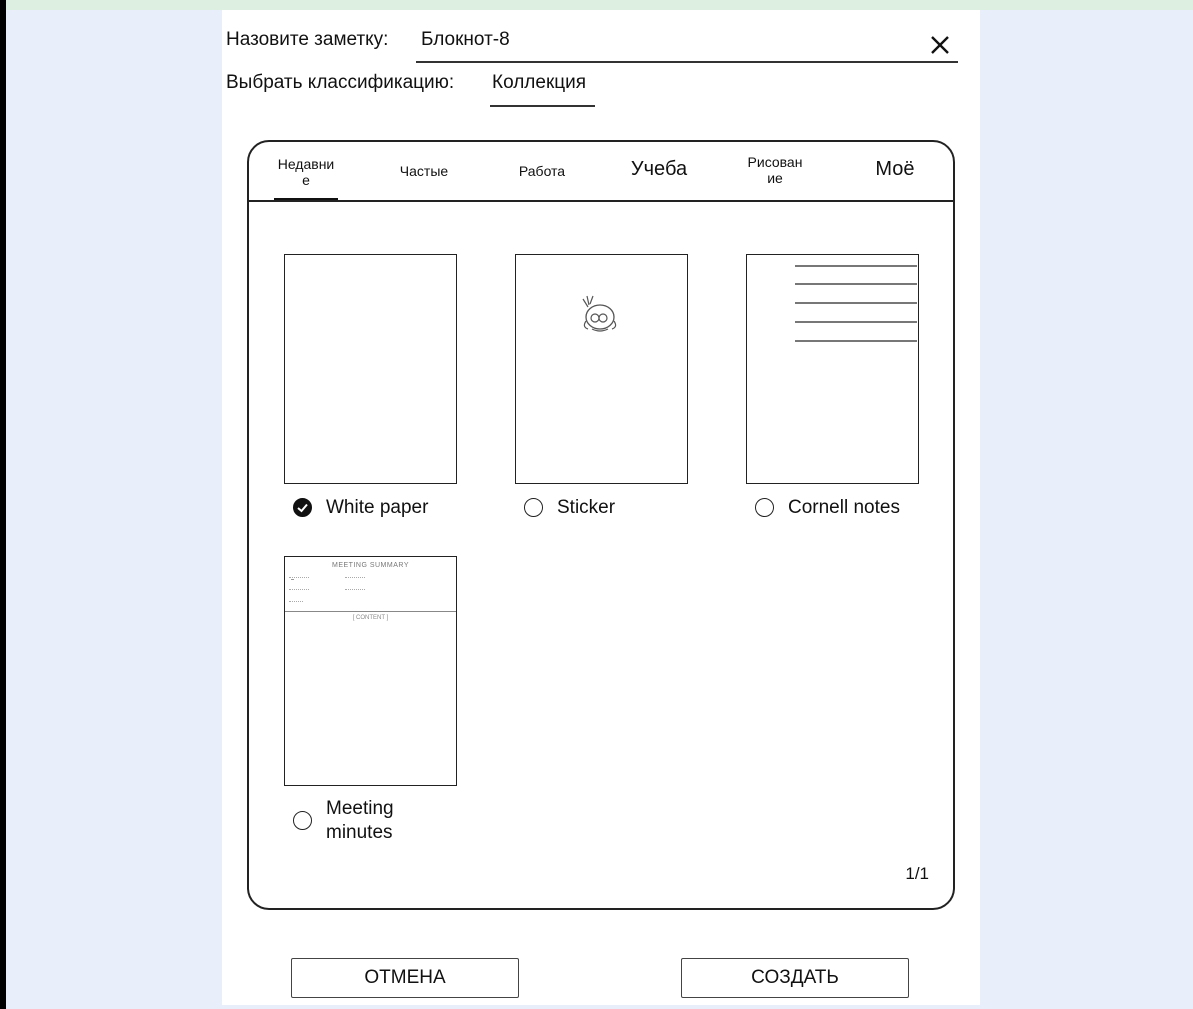 The image size is (1193, 1009). I want to click on template-label-meeting-minutes: Meeting minutes, so click(360, 821).